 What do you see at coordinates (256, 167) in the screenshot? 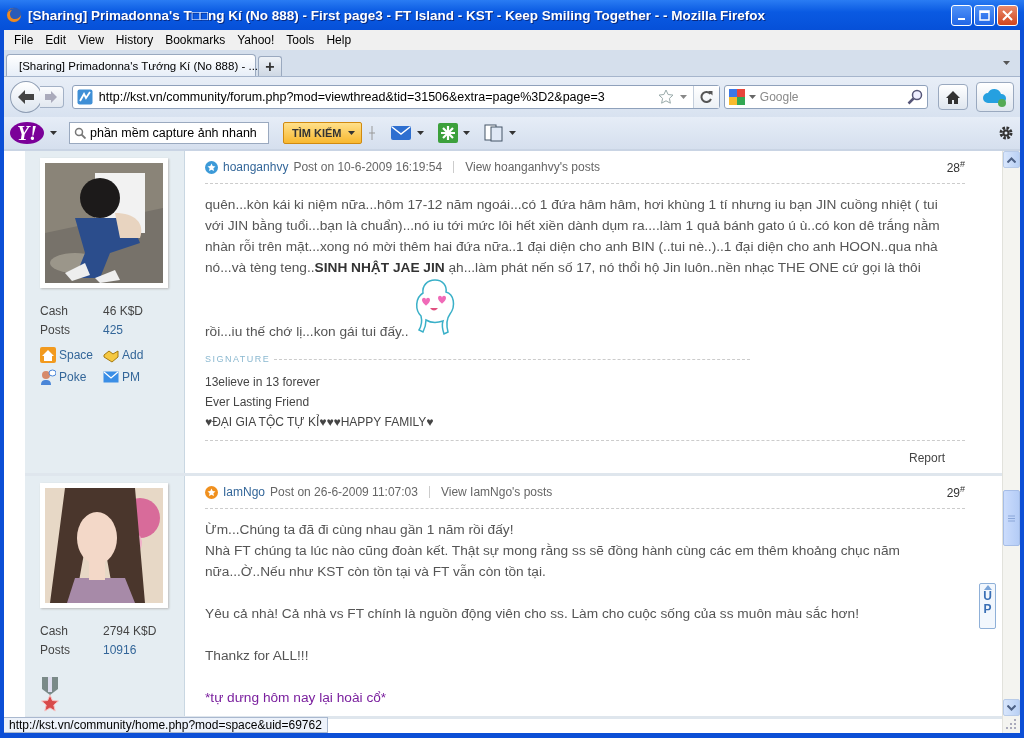
I see `author-link: hoanganhvy` at bounding box center [256, 167].